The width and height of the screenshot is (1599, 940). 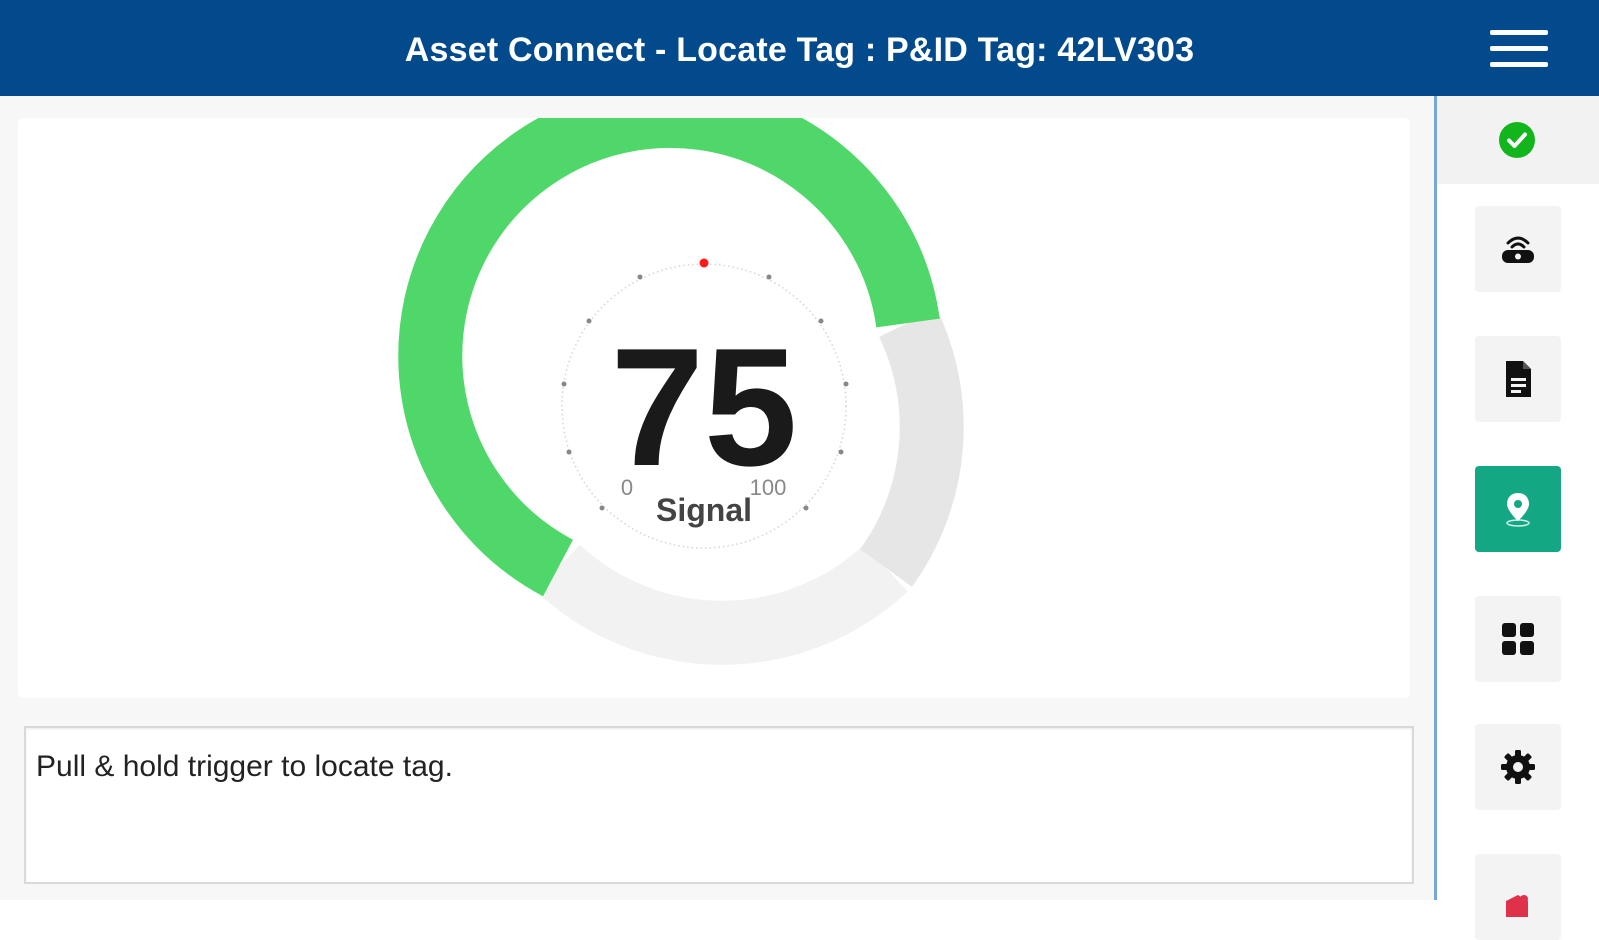 I want to click on gauge-track-right, so click(x=911, y=448).